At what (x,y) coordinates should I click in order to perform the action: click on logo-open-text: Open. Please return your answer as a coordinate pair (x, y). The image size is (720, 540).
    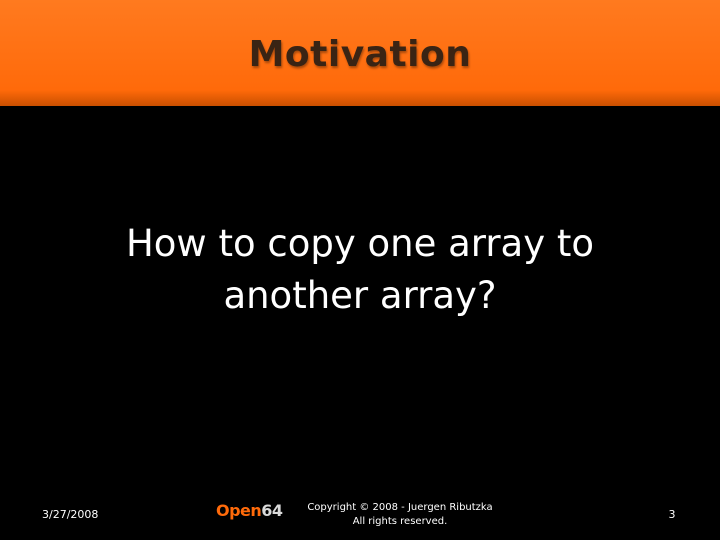
    Looking at the image, I should click on (239, 510).